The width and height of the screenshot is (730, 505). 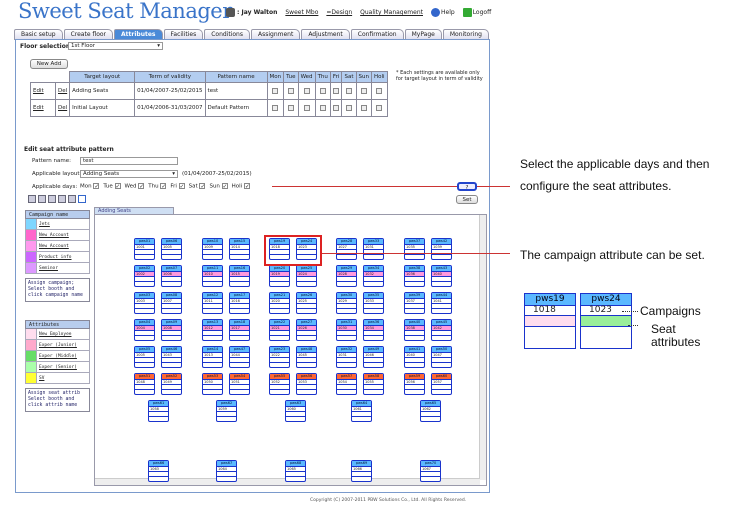 What do you see at coordinates (373, 384) in the screenshot?
I see `seat-booth: pws58 1055` at bounding box center [373, 384].